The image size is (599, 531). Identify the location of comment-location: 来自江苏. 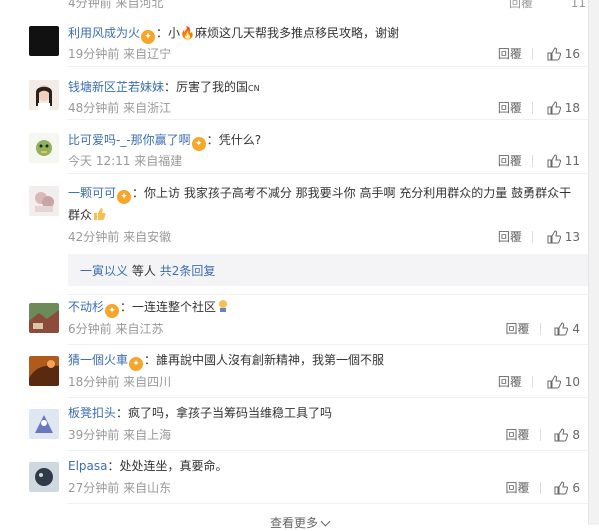
(139, 329).